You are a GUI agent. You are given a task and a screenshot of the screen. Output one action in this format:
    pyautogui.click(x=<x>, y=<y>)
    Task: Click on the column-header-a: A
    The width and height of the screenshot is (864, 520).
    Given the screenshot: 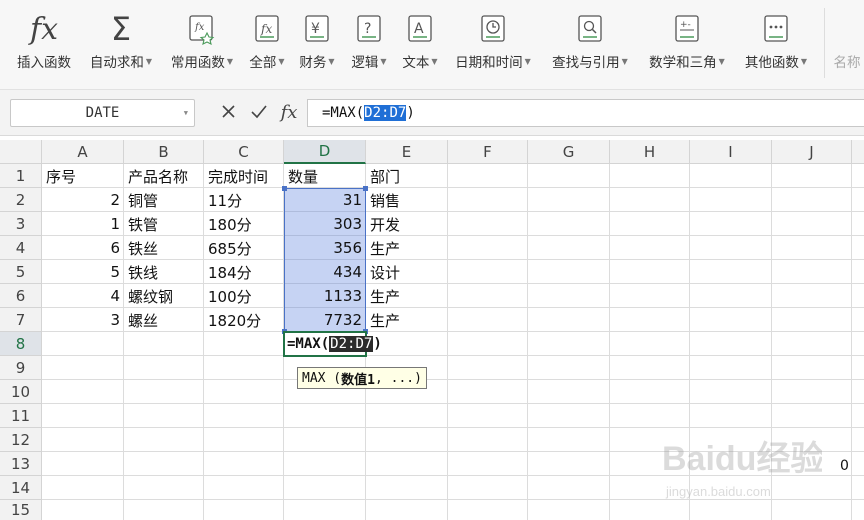 What is the action you would take?
    pyautogui.click(x=83, y=152)
    